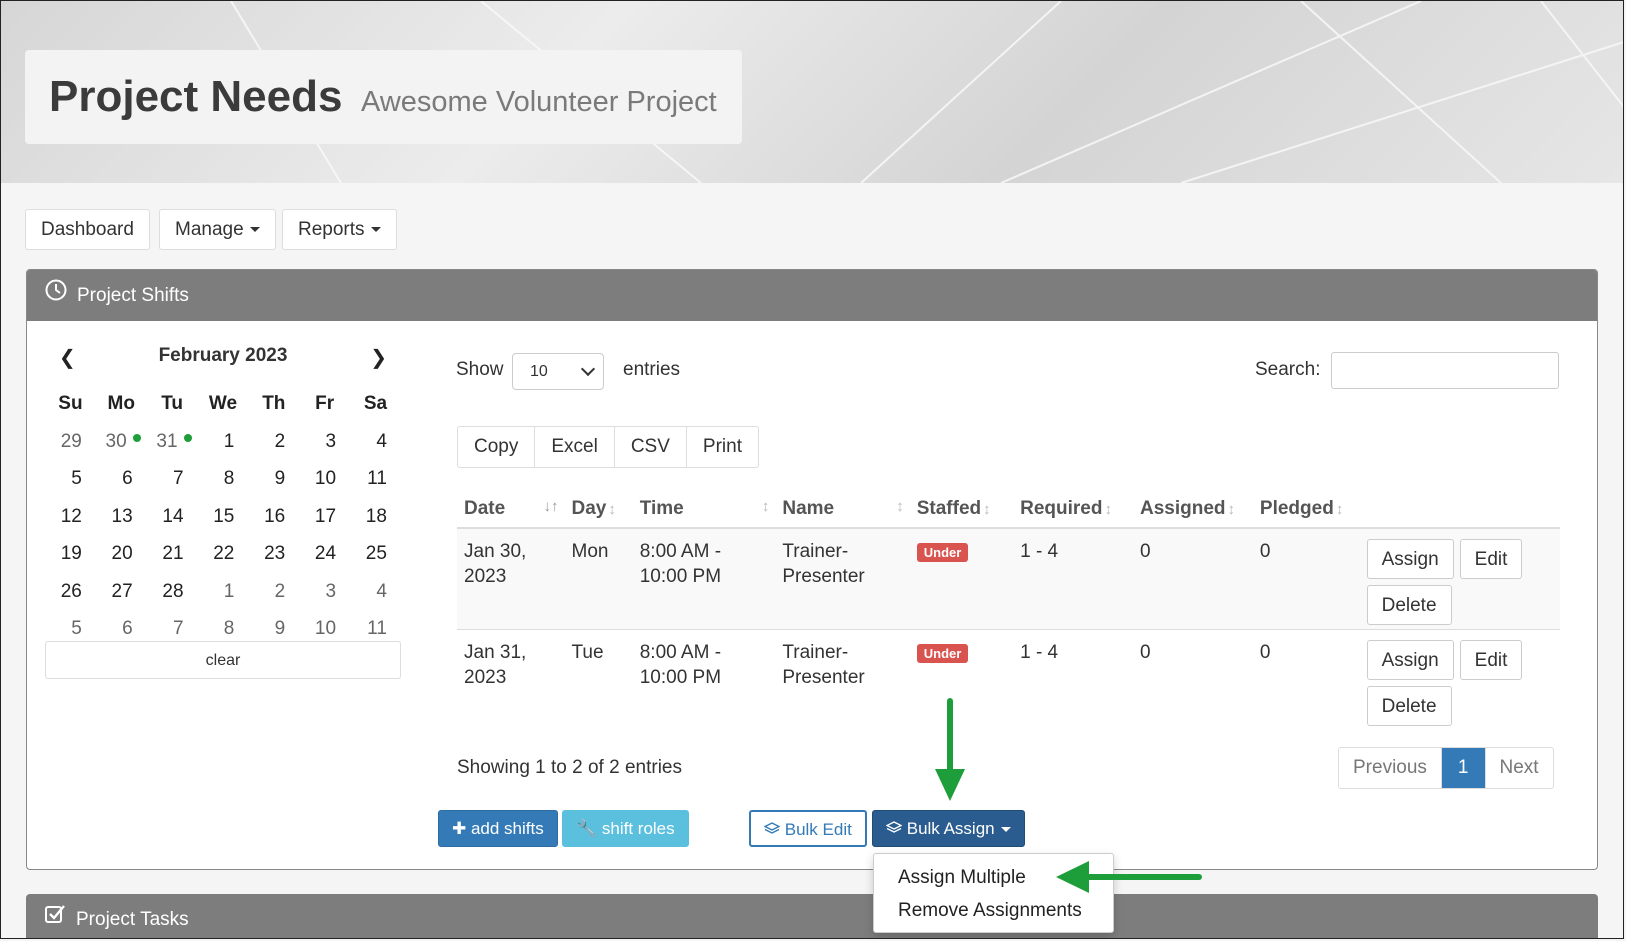 Image resolution: width=1626 pixels, height=941 pixels. Describe the element at coordinates (948, 828) in the screenshot. I see `bulk-assign-dropdown: Bulk Assign` at that location.